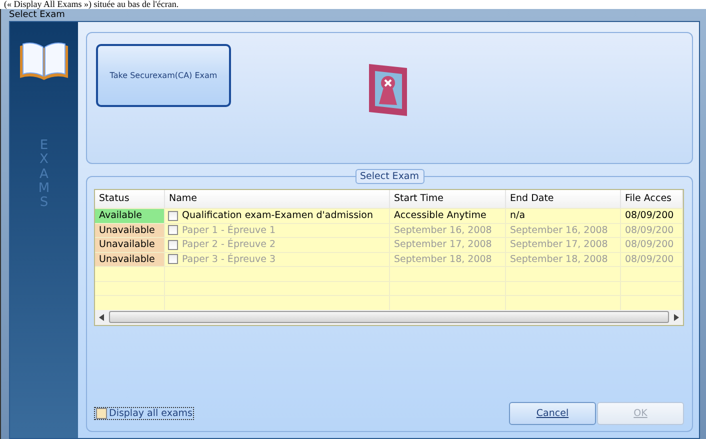 The width and height of the screenshot is (706, 439). What do you see at coordinates (229, 245) in the screenshot?
I see `exam-name: Paper 2 - Épreuve 2` at bounding box center [229, 245].